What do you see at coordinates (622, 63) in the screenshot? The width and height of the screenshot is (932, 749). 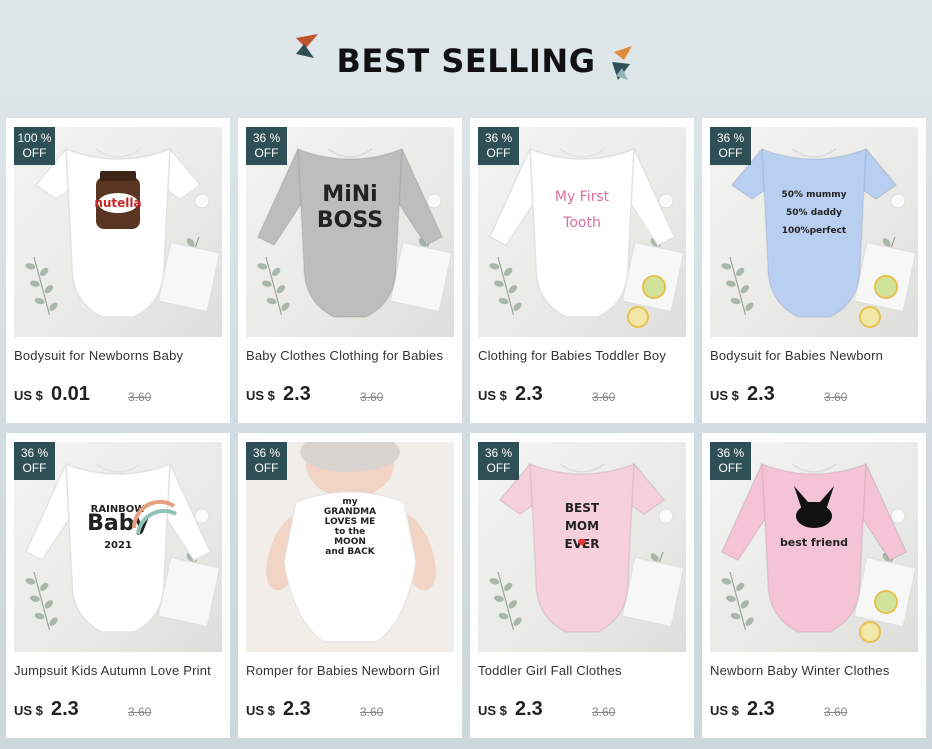 I see `right-decoration-icon` at bounding box center [622, 63].